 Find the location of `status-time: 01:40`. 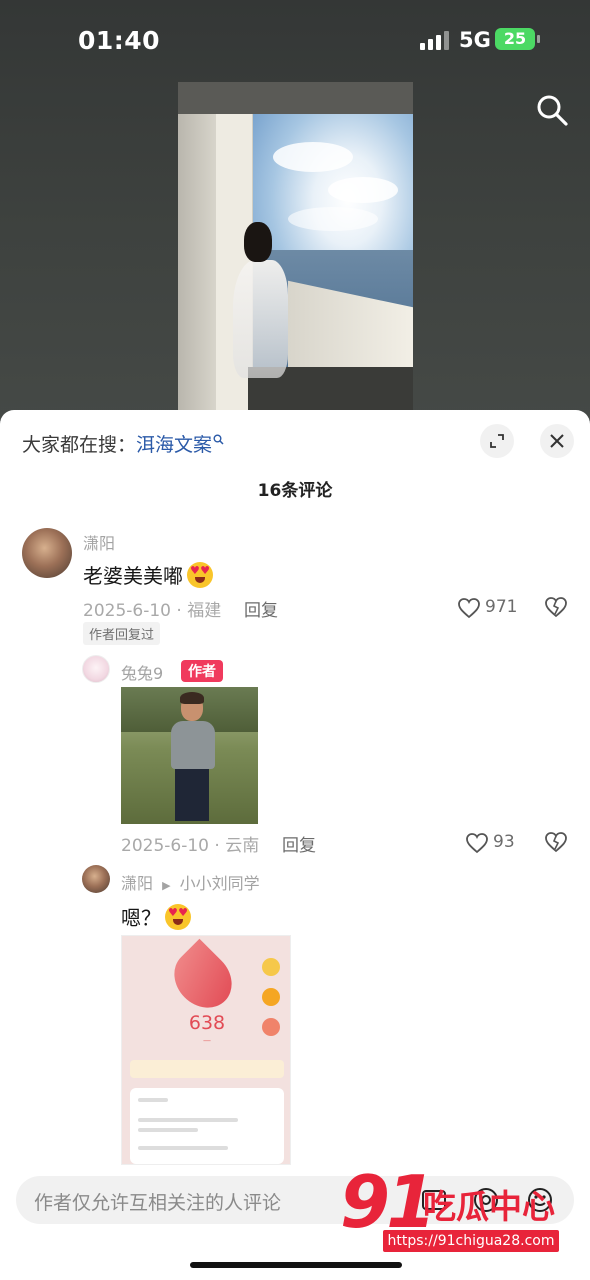

status-time: 01:40 is located at coordinates (119, 40).